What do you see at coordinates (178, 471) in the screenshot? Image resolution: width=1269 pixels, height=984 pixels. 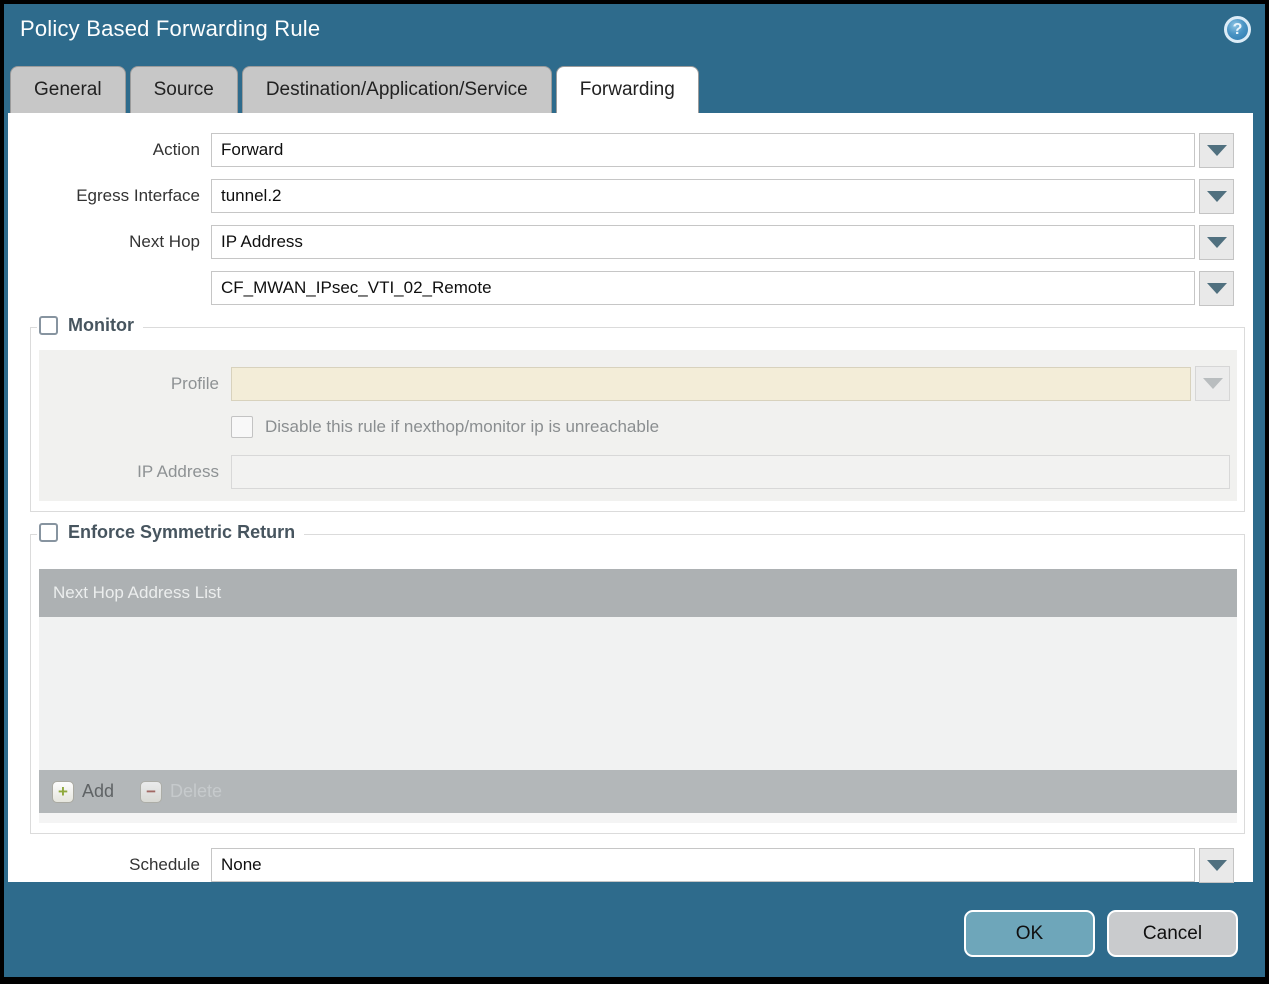 I see `monitor-ip-address-label: IP Address` at bounding box center [178, 471].